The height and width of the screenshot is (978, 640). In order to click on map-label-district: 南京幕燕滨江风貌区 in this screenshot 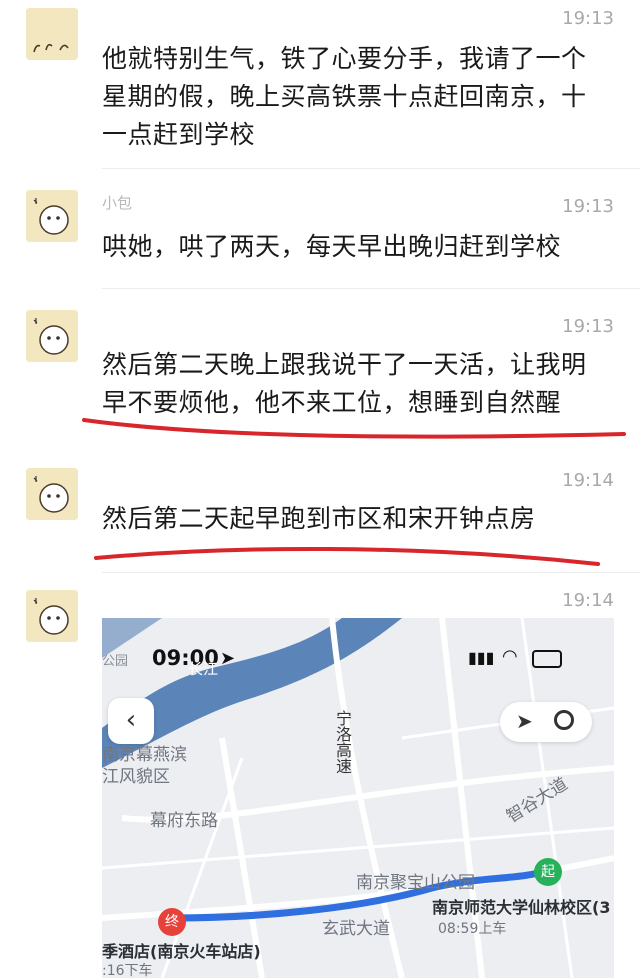, I will do `click(144, 766)`.